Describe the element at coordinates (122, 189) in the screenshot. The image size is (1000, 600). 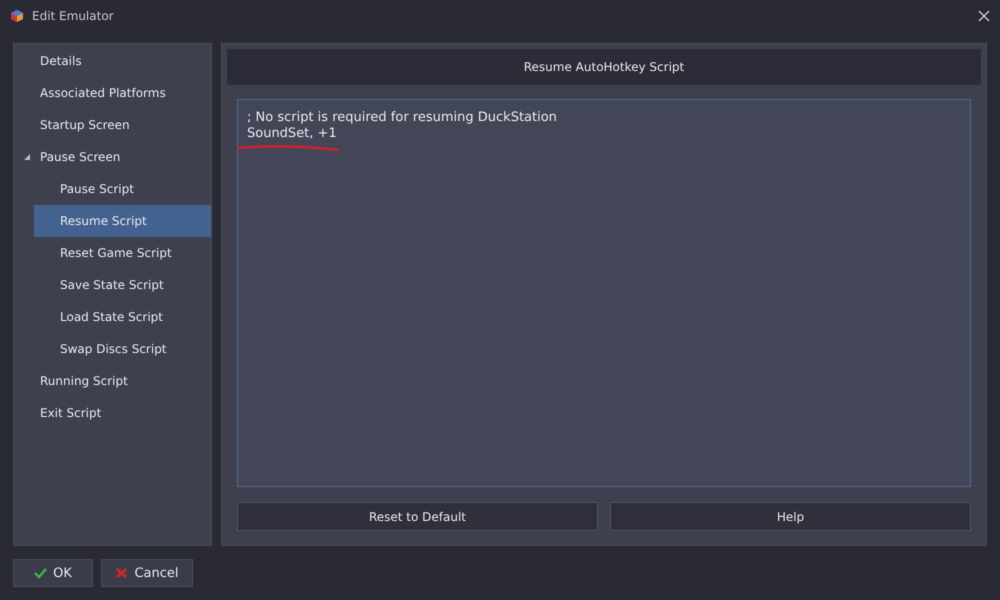
I see `tree-item: Pause Script` at that location.